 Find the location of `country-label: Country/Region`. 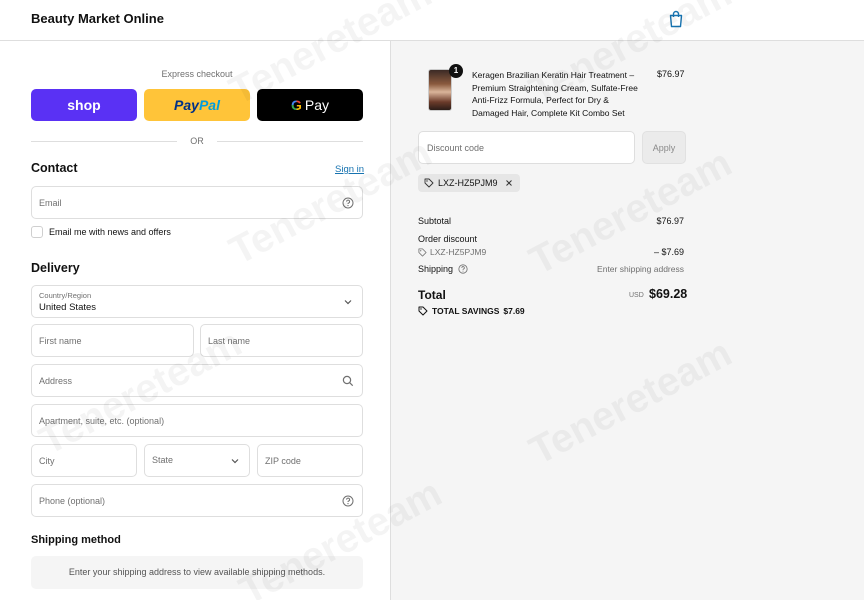

country-label: Country/Region is located at coordinates (65, 295).